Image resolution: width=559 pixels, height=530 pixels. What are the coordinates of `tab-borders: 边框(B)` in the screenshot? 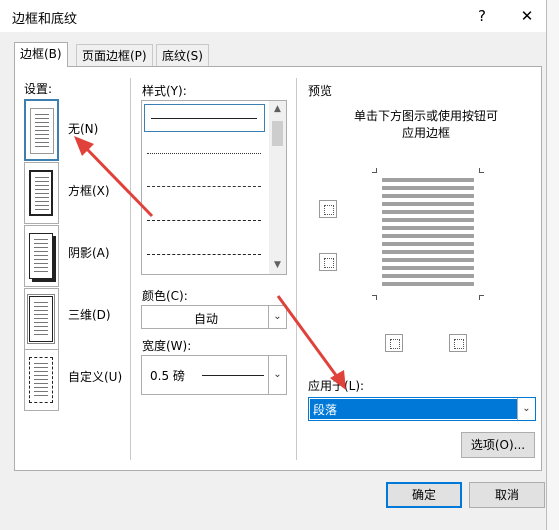 It's located at (41, 54).